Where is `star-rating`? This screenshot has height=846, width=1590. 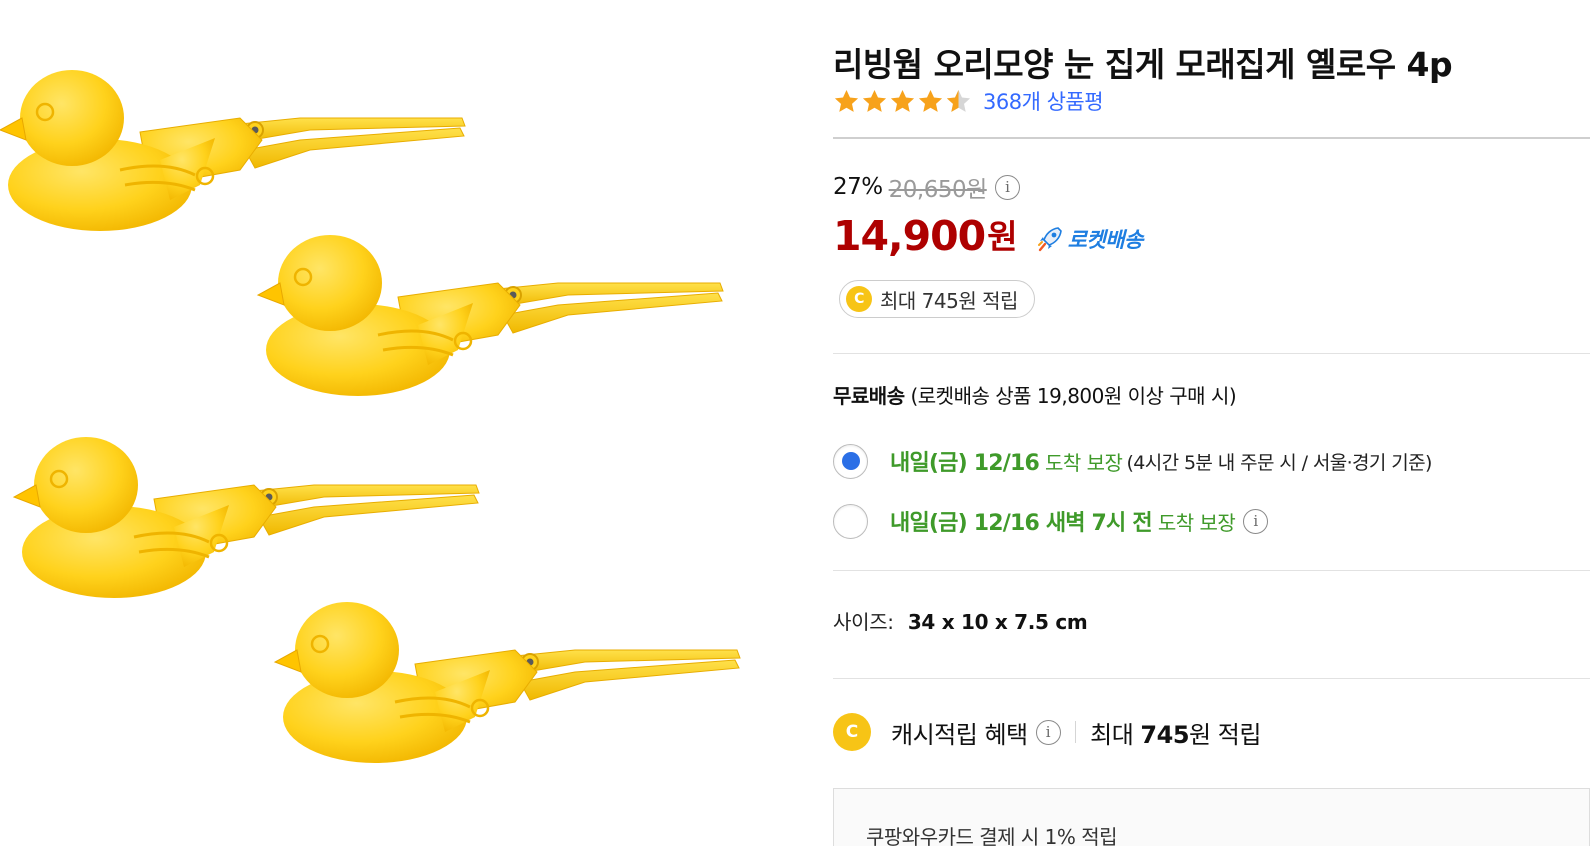
star-rating is located at coordinates (903, 101).